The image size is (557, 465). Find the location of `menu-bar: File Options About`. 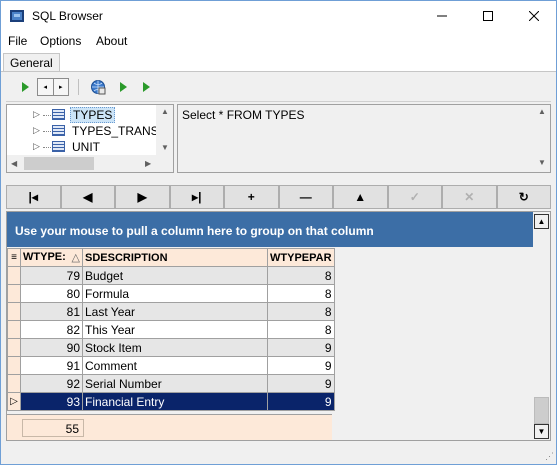

menu-bar: File Options About is located at coordinates (278, 41).